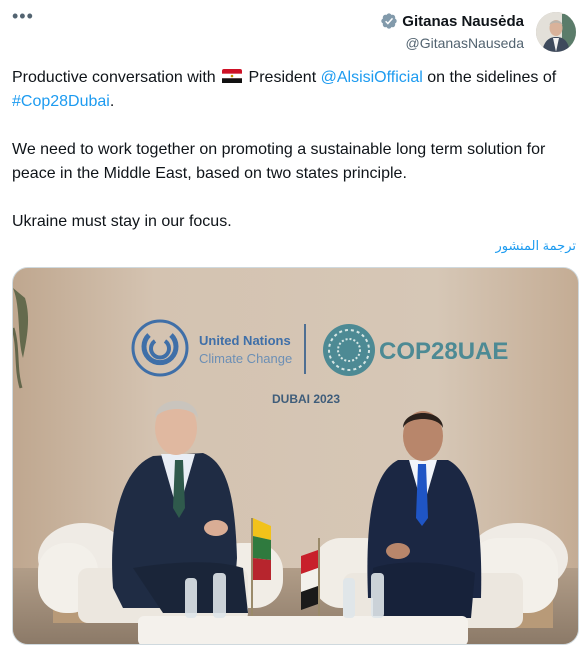 This screenshot has height=651, width=586. Describe the element at coordinates (389, 21) in the screenshot. I see `verified-badge-icon` at that location.